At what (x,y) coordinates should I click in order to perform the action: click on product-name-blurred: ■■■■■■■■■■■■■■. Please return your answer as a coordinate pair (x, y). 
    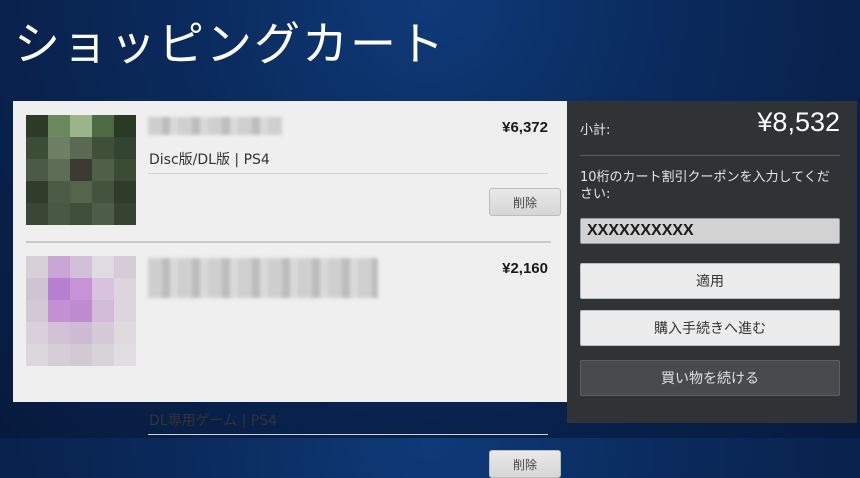
    Looking at the image, I should click on (263, 278).